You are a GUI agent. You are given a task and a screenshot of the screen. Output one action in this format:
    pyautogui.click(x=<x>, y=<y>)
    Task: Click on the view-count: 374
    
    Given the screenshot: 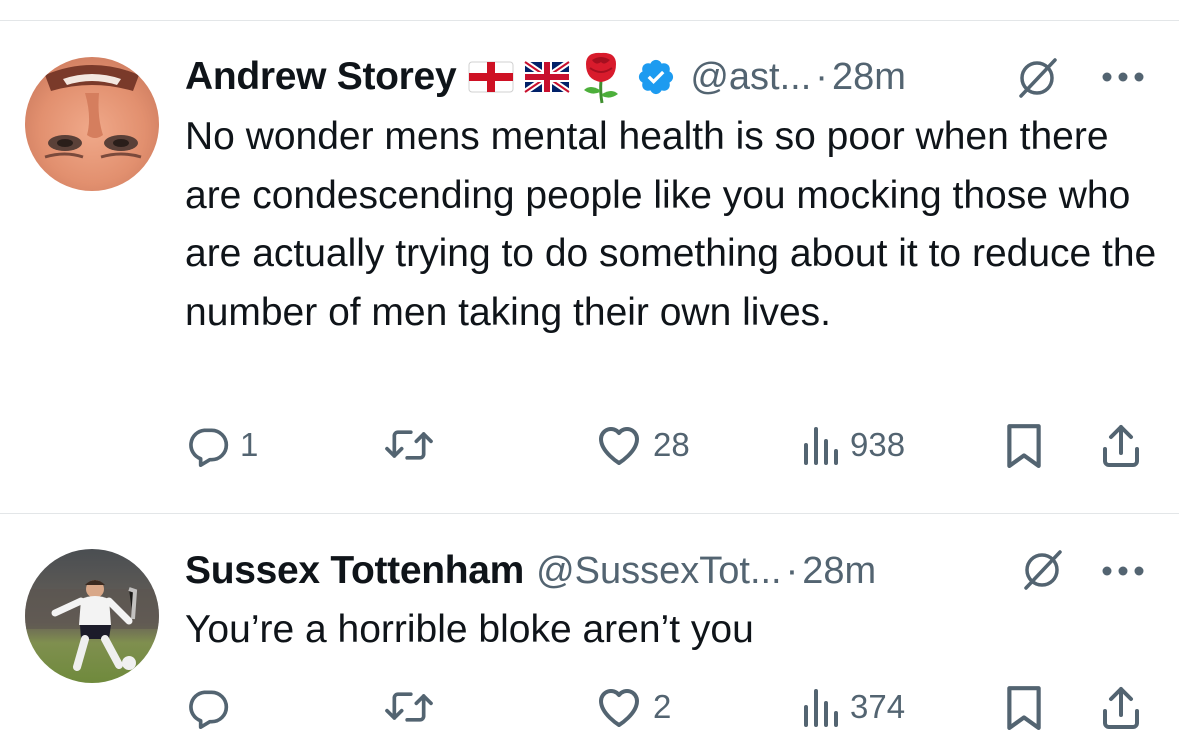 What is the action you would take?
    pyautogui.click(x=878, y=706)
    